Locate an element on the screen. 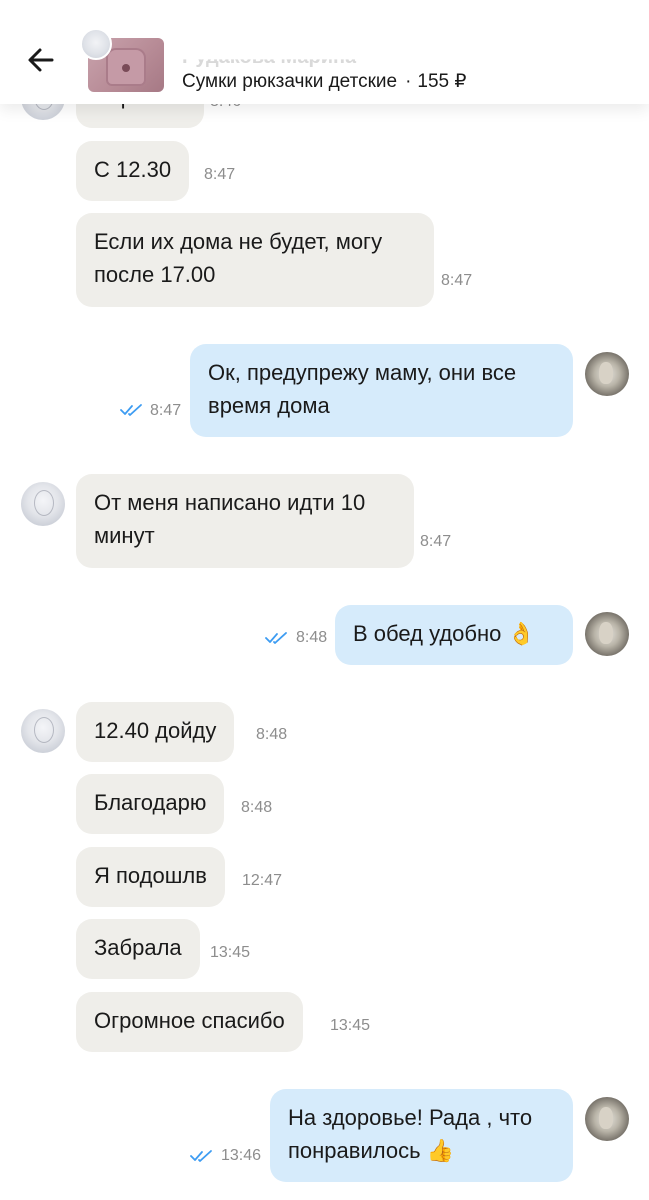 The width and height of the screenshot is (649, 1200). message-bubble-incoming: Огромное спасибо is located at coordinates (189, 1022).